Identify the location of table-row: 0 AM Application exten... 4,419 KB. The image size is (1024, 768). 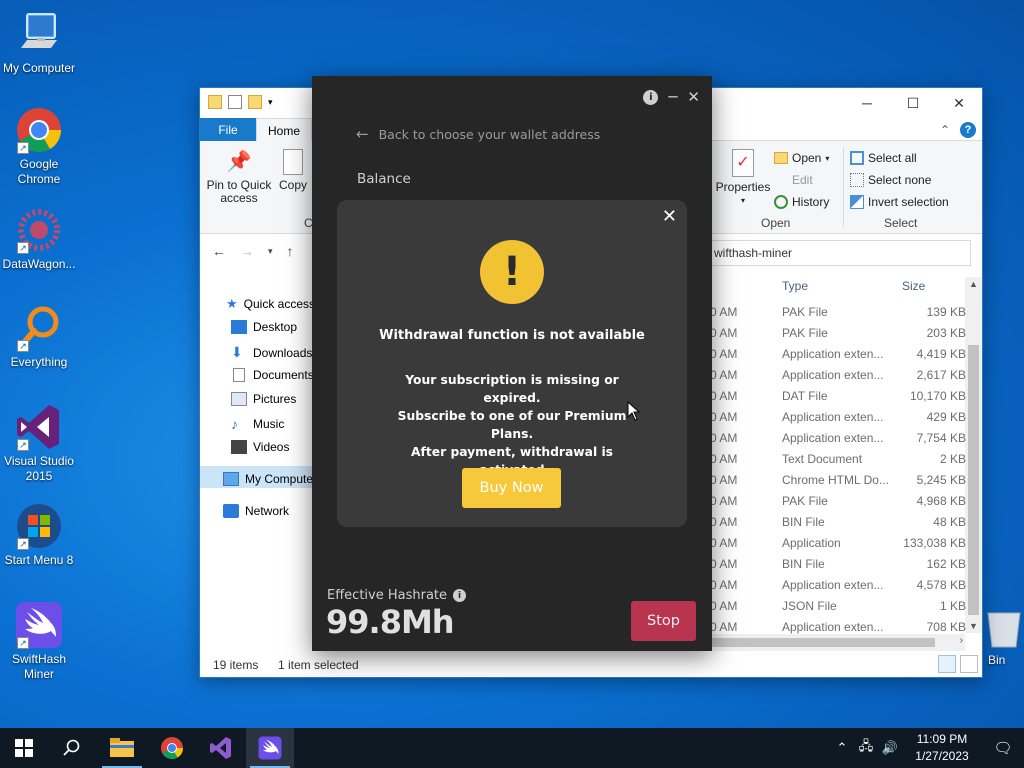
(841, 354).